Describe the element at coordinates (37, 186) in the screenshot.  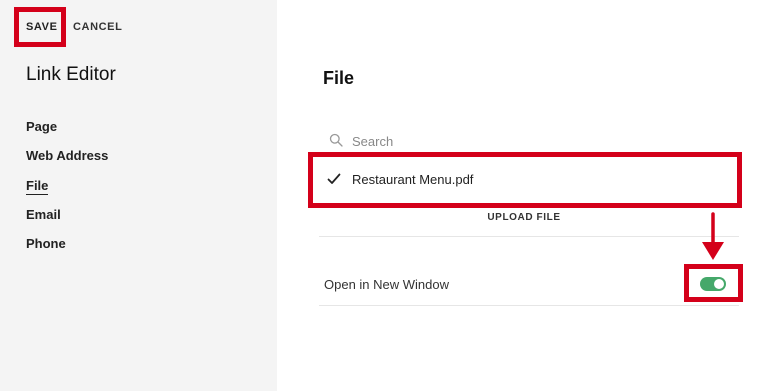
I see `sidebar-item-label: File` at that location.